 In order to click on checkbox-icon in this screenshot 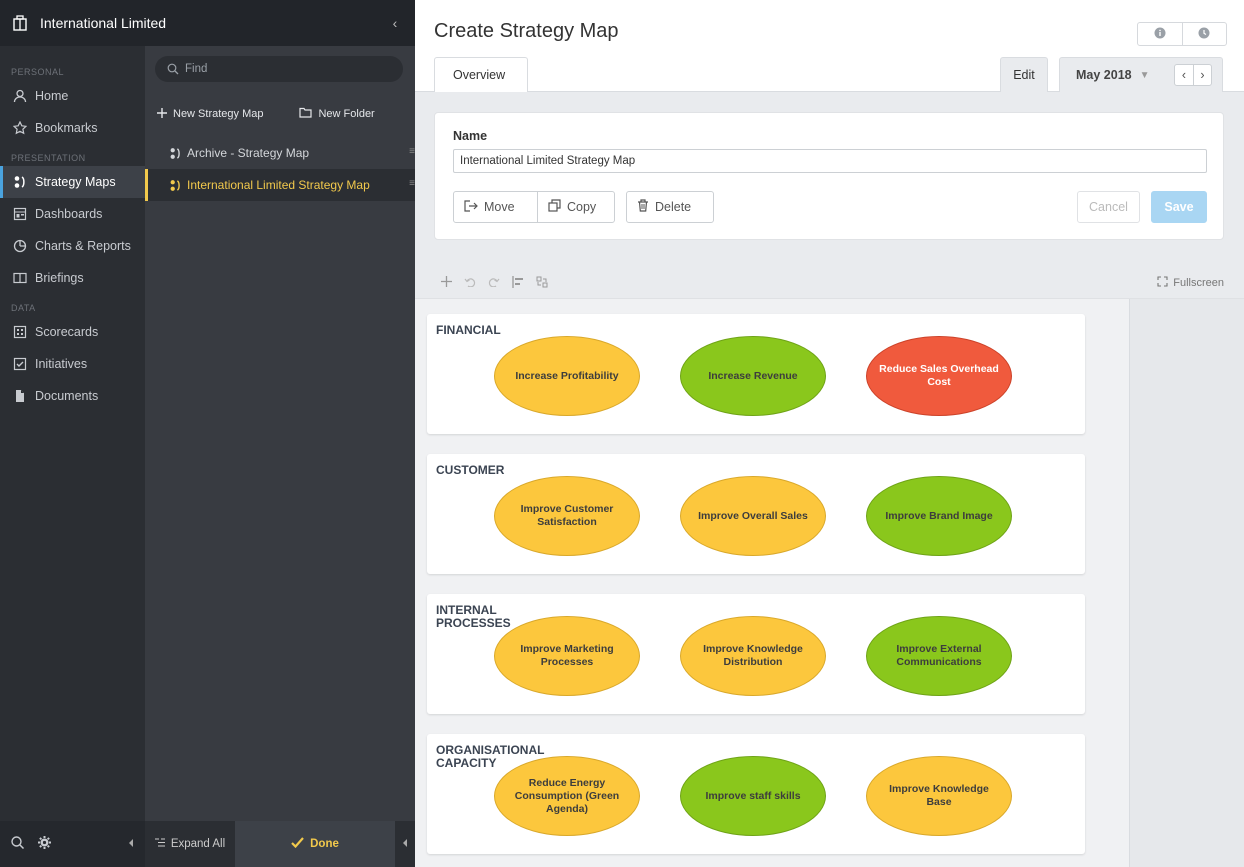, I will do `click(20, 364)`.